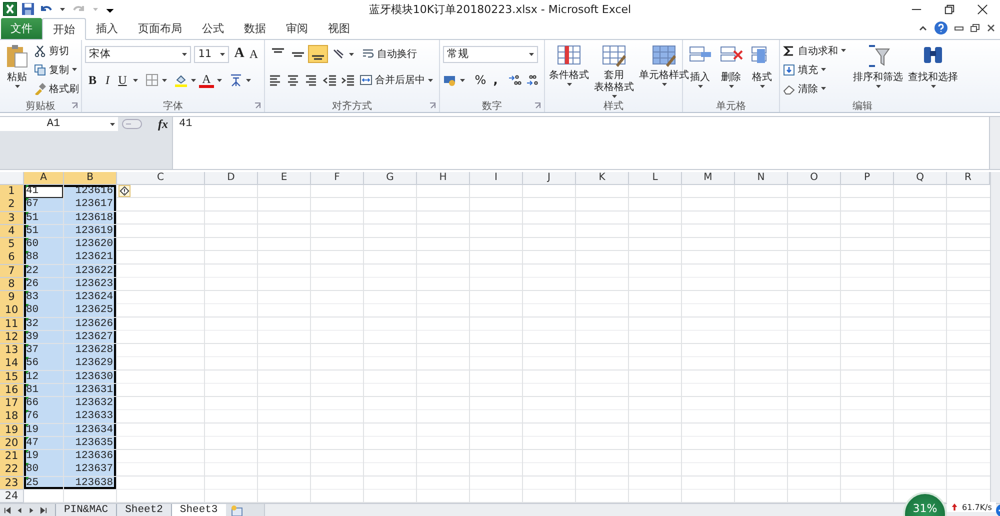 The image size is (1000, 516). Describe the element at coordinates (12, 497) in the screenshot. I see `row-header: 24` at that location.